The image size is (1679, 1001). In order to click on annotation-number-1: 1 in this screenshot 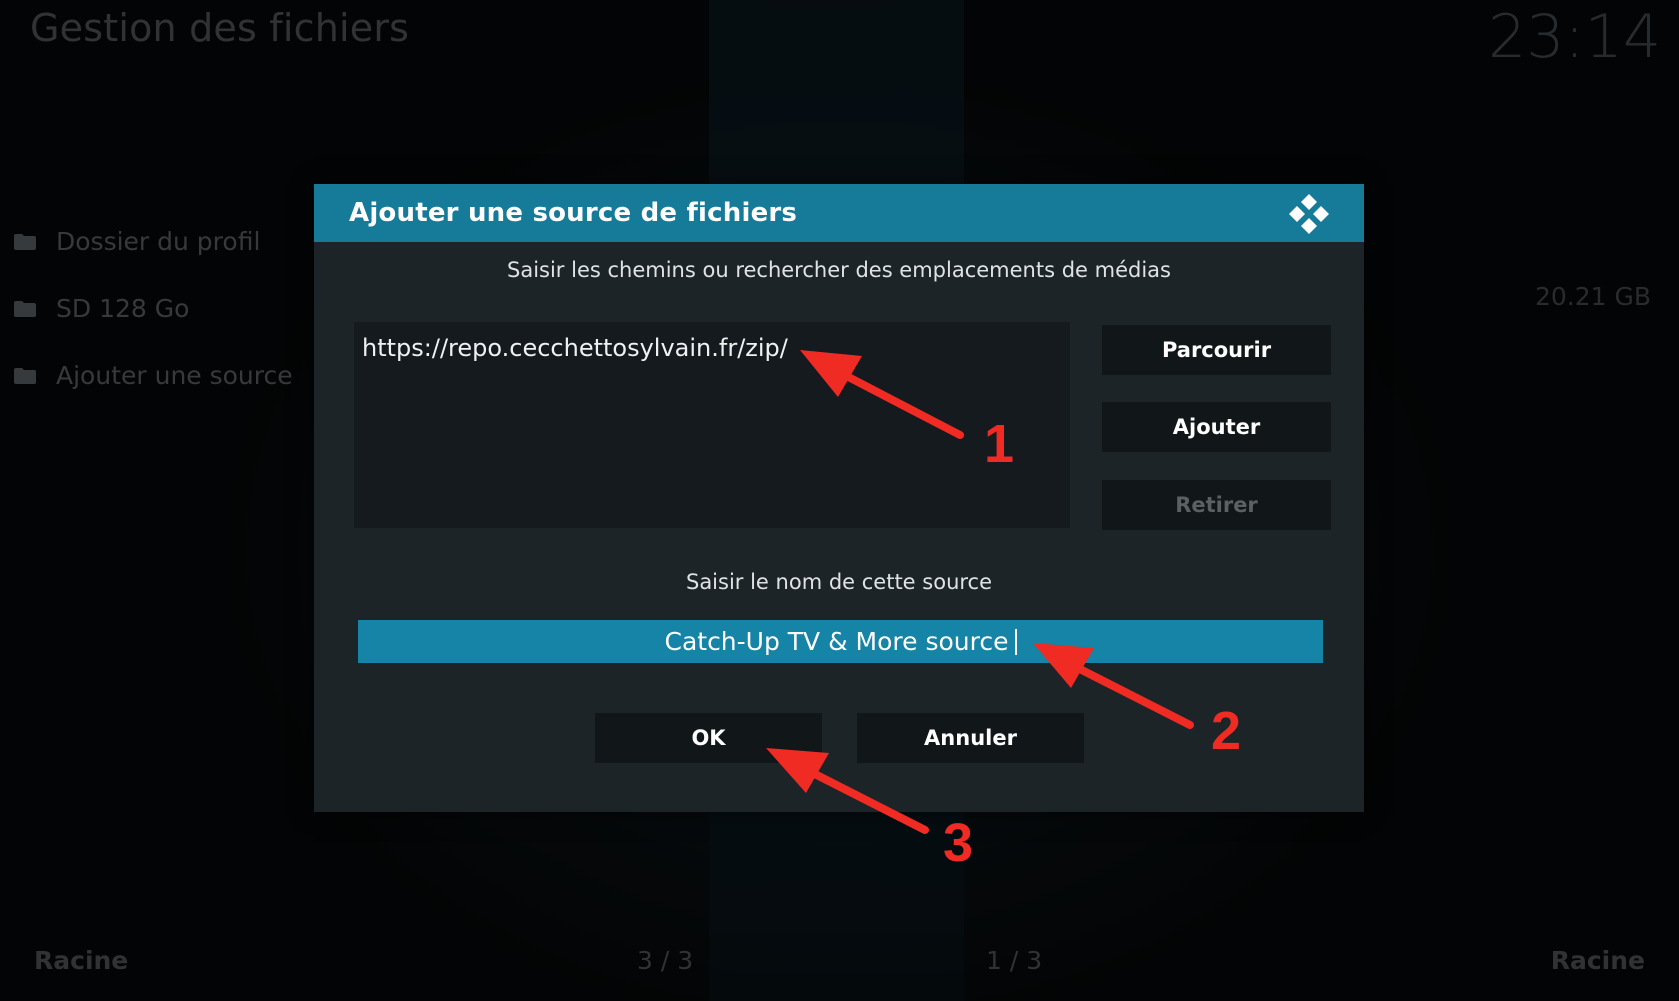, I will do `click(999, 444)`.